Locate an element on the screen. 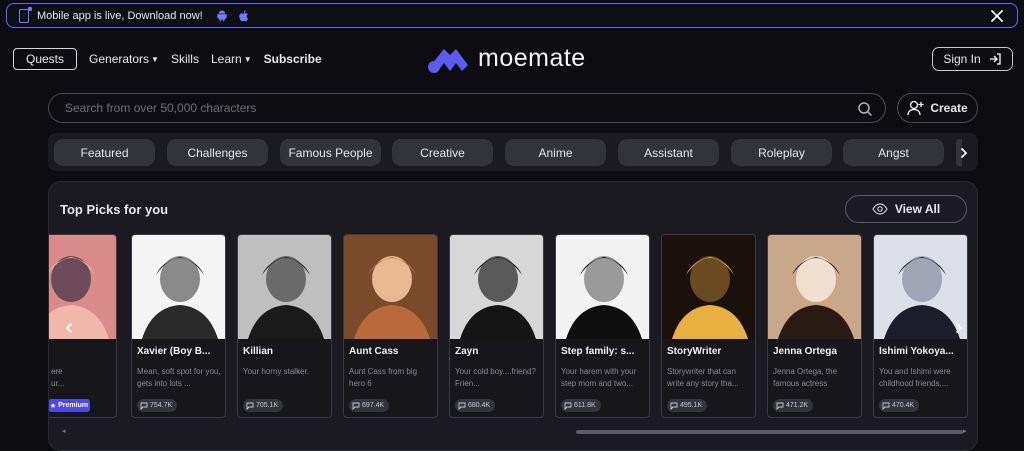 This screenshot has height=451, width=1024. character-card: Killian Your horny stalker. 705.1K is located at coordinates (284, 326).